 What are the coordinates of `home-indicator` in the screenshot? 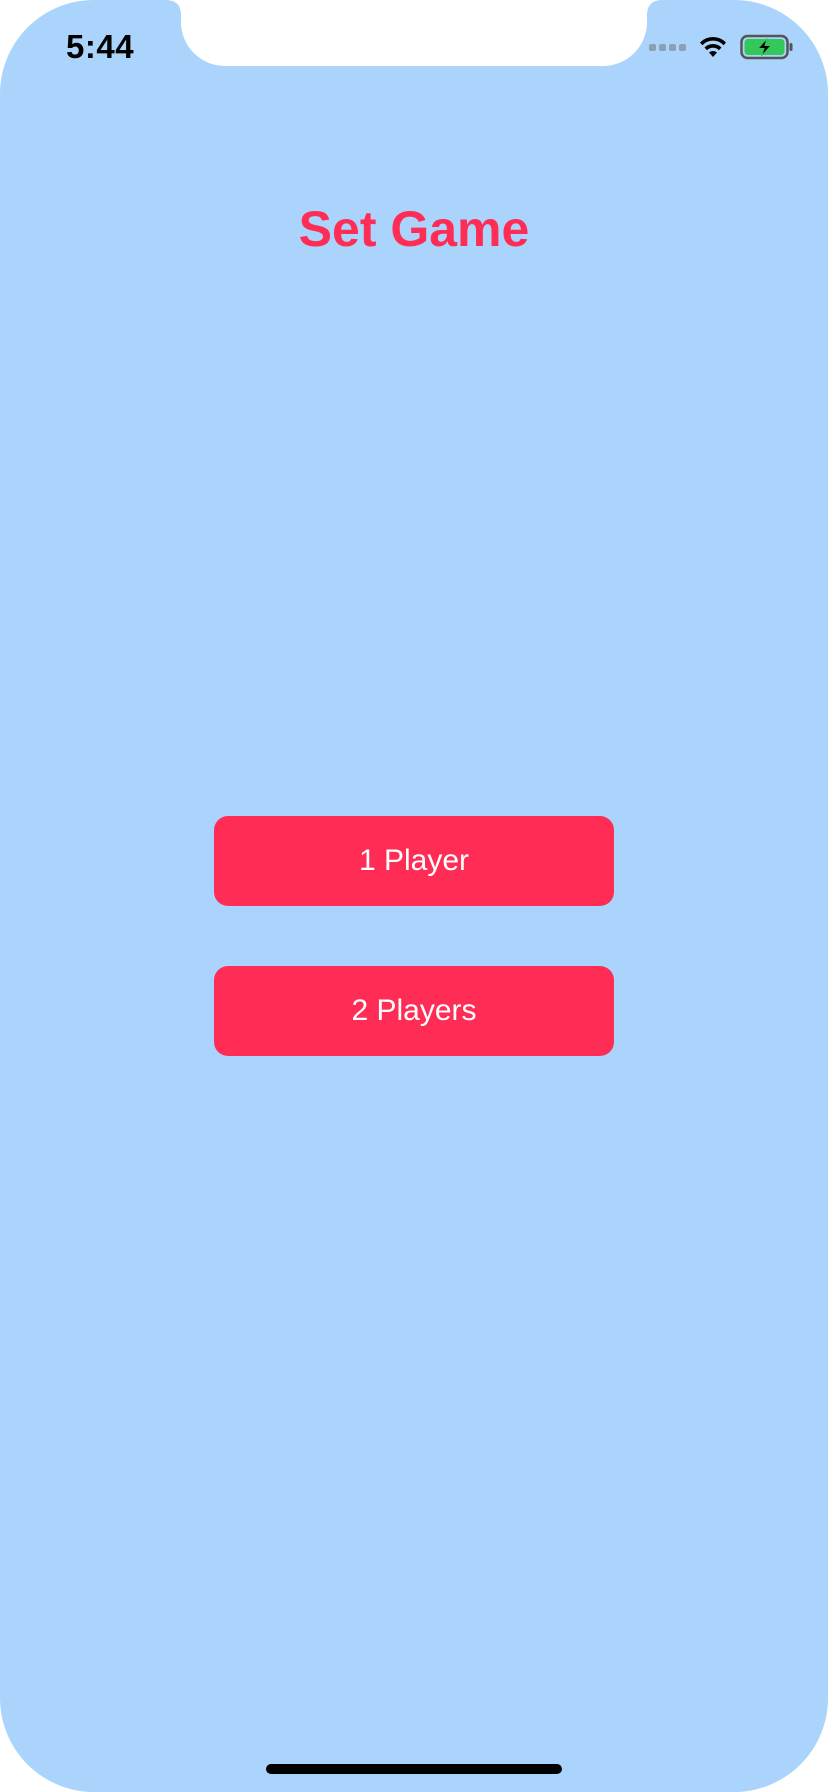 It's located at (414, 1769).